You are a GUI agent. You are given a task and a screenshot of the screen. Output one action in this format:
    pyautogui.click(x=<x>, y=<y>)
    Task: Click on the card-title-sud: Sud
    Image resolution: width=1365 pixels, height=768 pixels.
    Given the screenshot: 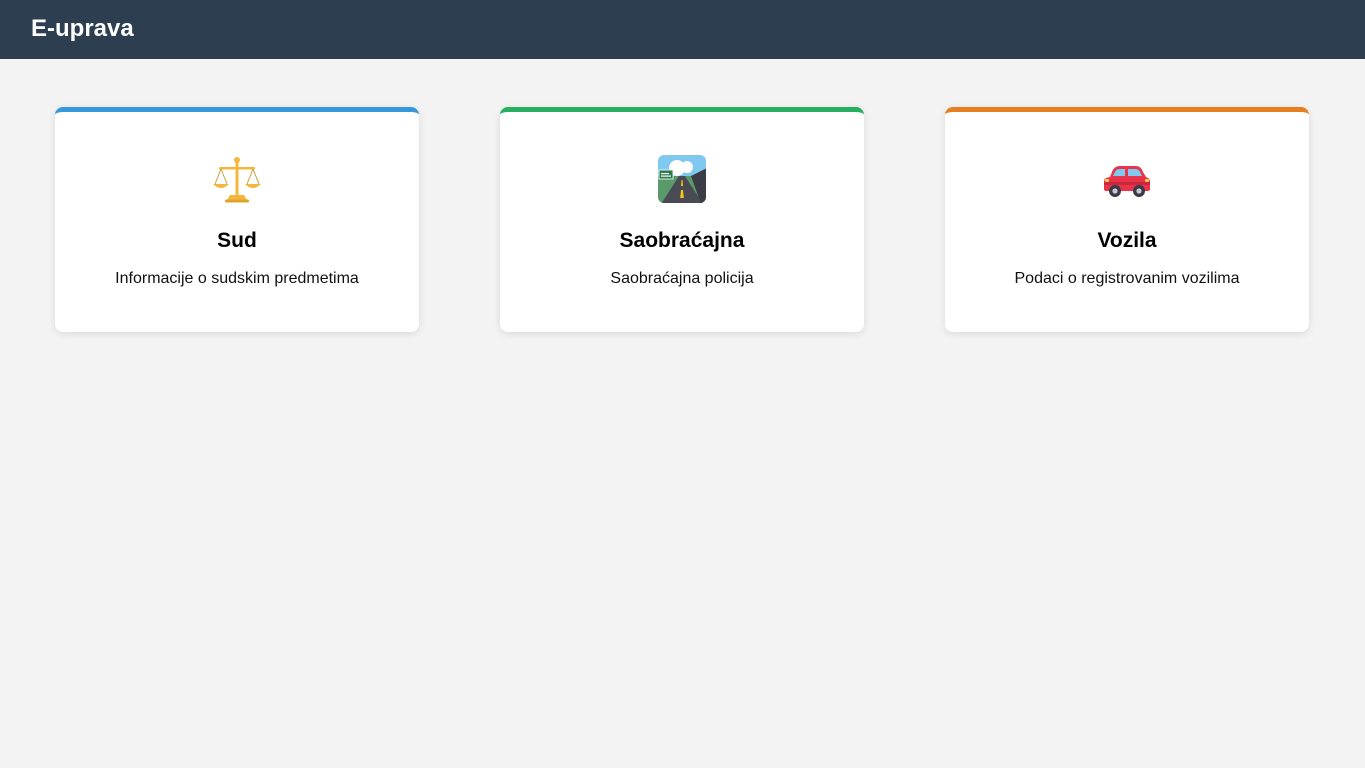 What is the action you would take?
    pyautogui.click(x=237, y=240)
    